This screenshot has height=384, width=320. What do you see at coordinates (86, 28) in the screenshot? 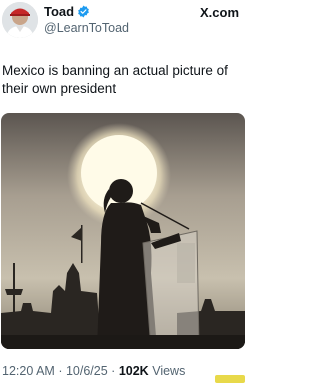
I see `author-handle: @LearnToToad` at bounding box center [86, 28].